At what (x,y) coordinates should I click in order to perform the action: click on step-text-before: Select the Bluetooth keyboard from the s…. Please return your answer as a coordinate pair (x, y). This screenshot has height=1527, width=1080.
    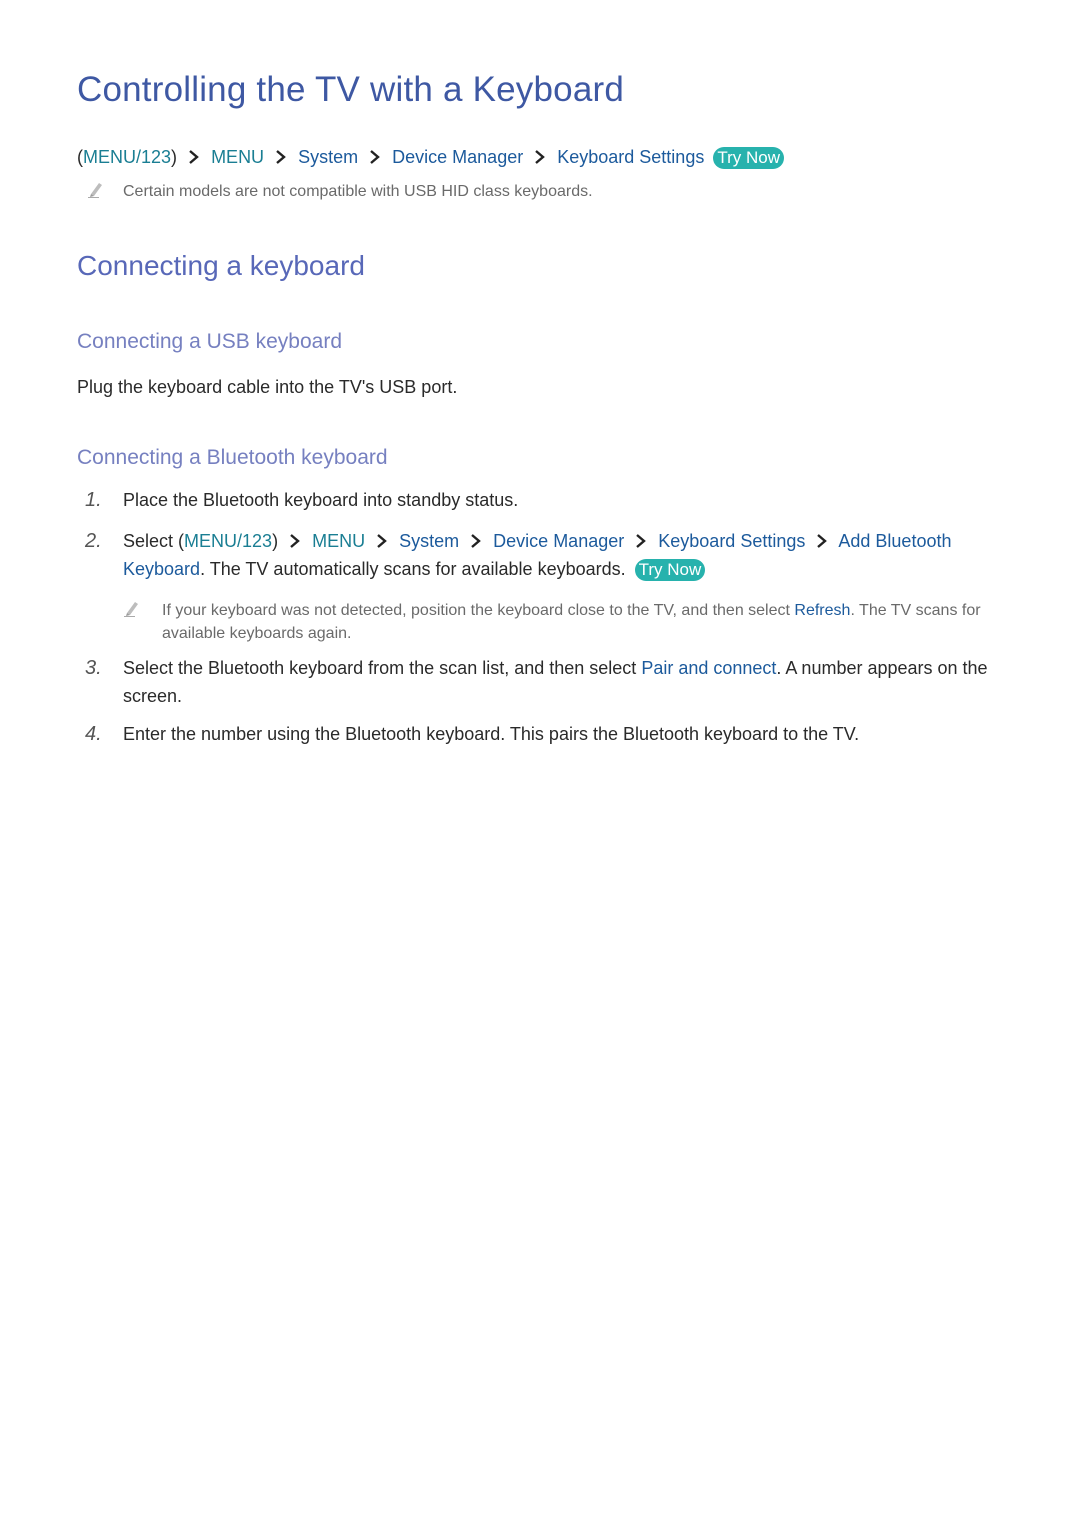
    Looking at the image, I should click on (382, 668).